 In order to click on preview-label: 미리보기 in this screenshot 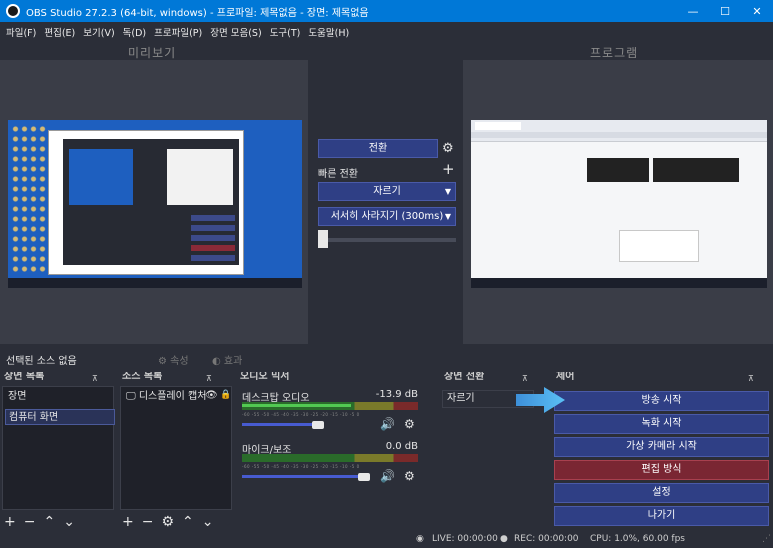, I will do `click(152, 53)`.